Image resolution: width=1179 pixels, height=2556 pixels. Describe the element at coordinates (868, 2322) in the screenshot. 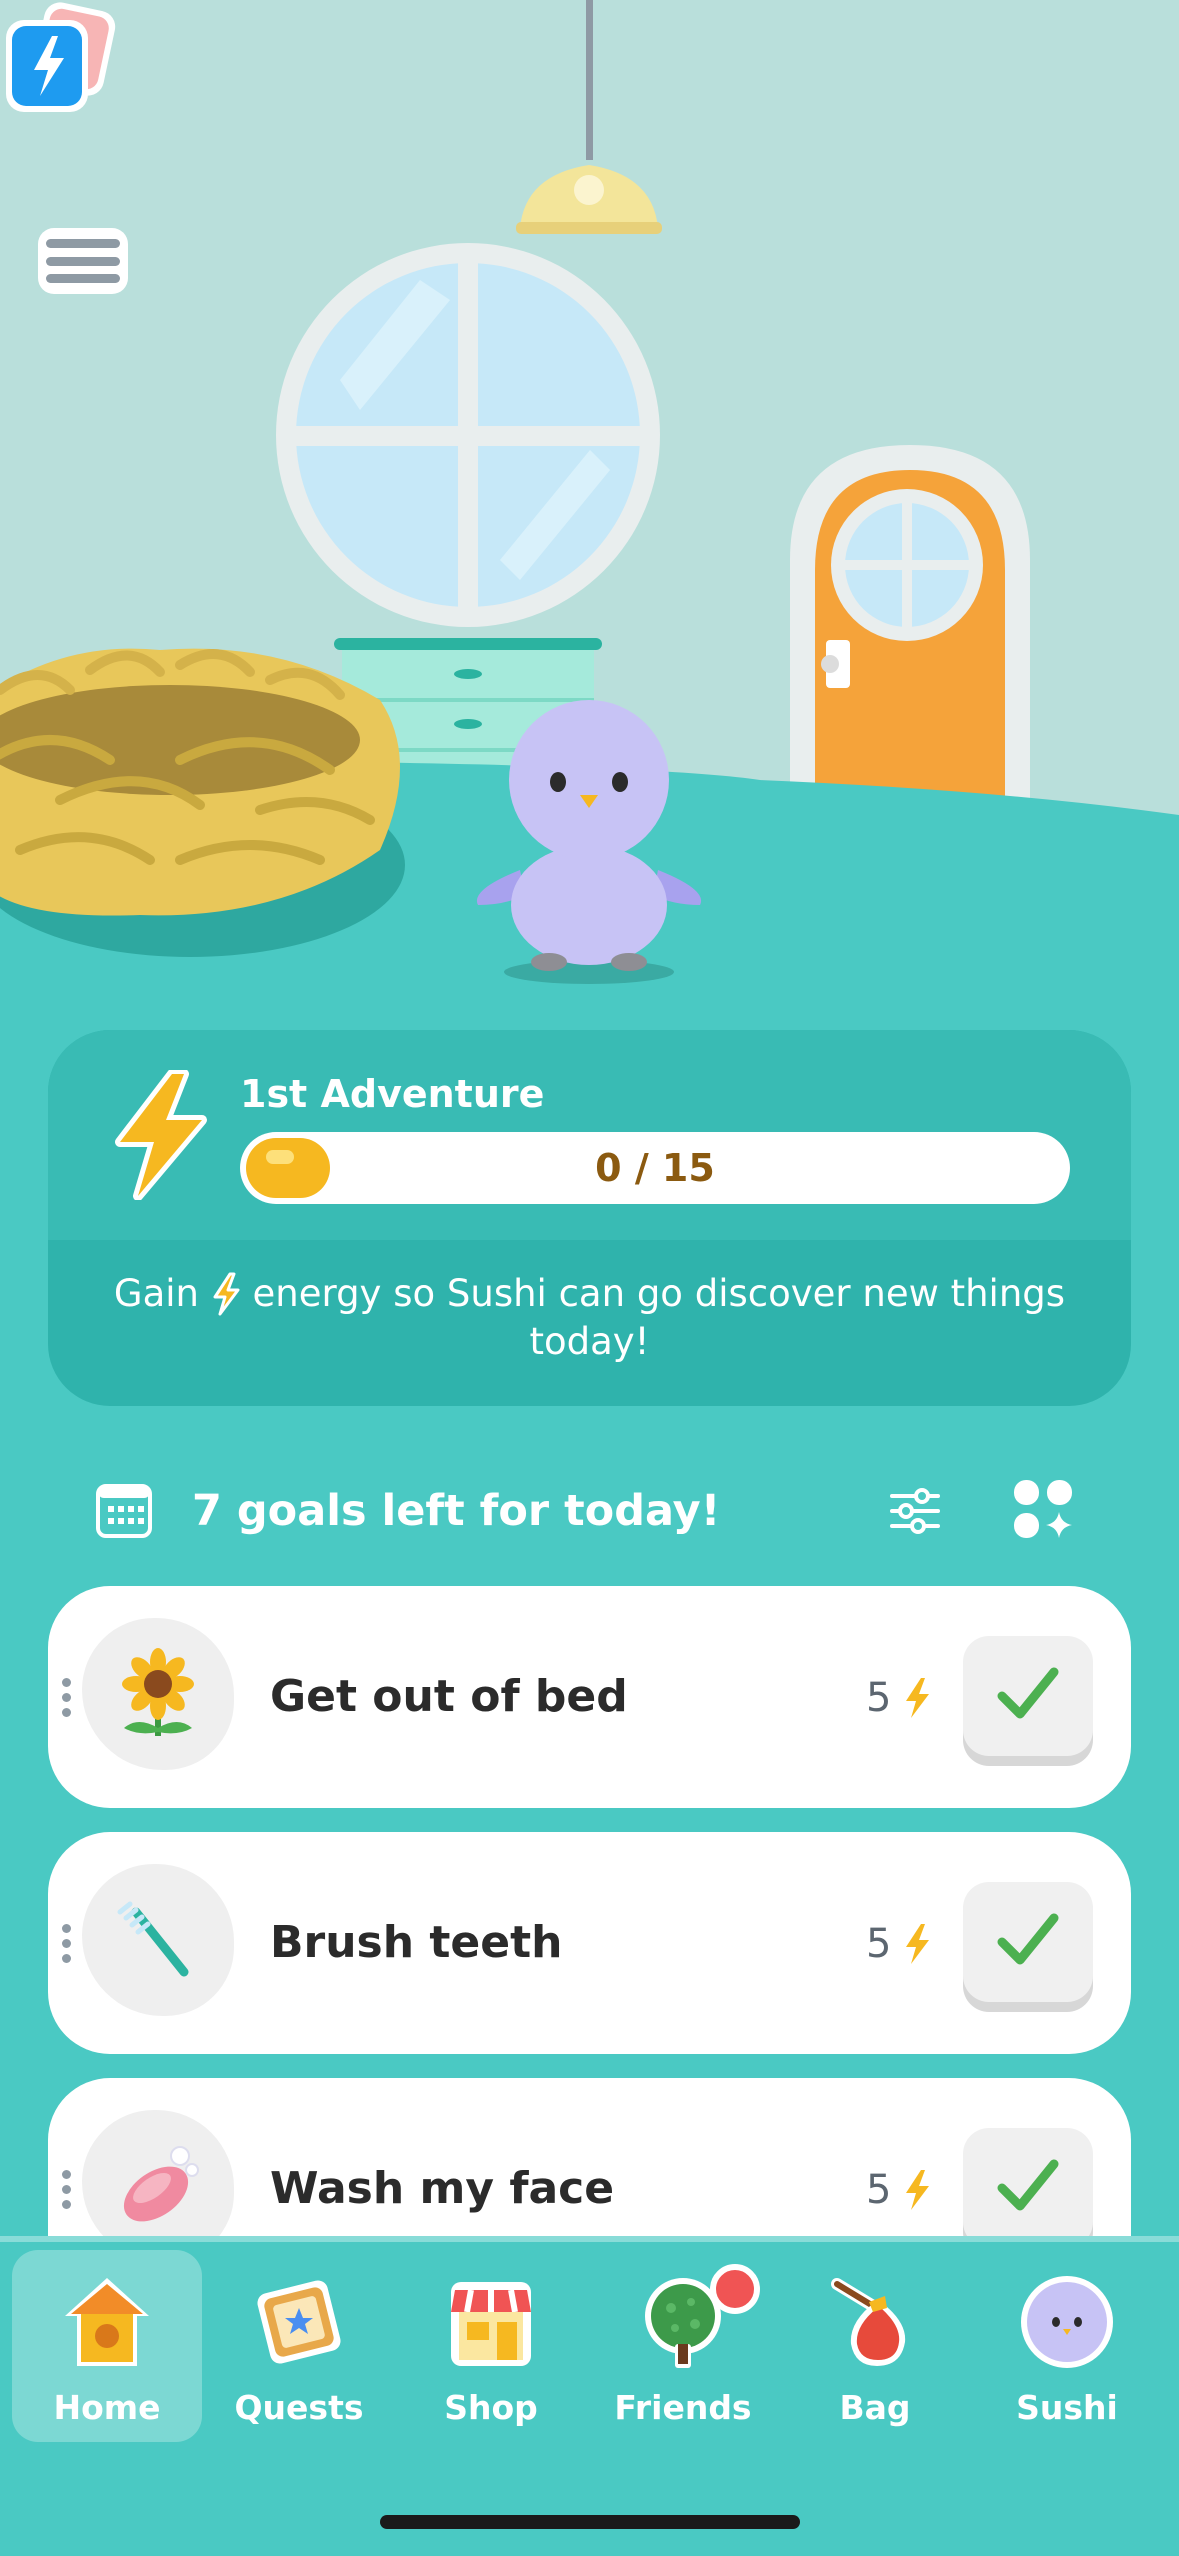

I see `bag-icon` at that location.